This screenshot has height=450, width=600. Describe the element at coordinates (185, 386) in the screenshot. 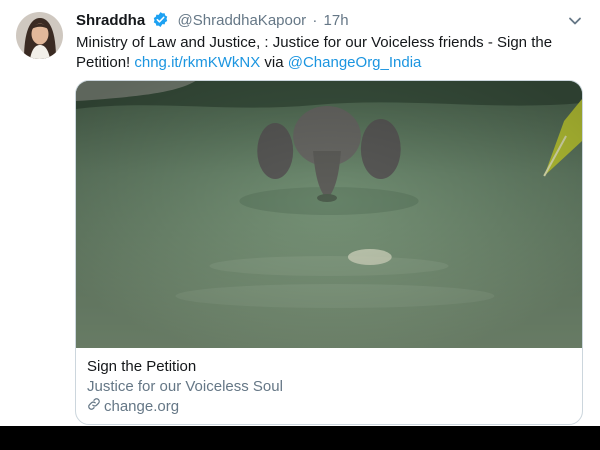

I see `card-description: Justice for our Voiceless Soul` at that location.